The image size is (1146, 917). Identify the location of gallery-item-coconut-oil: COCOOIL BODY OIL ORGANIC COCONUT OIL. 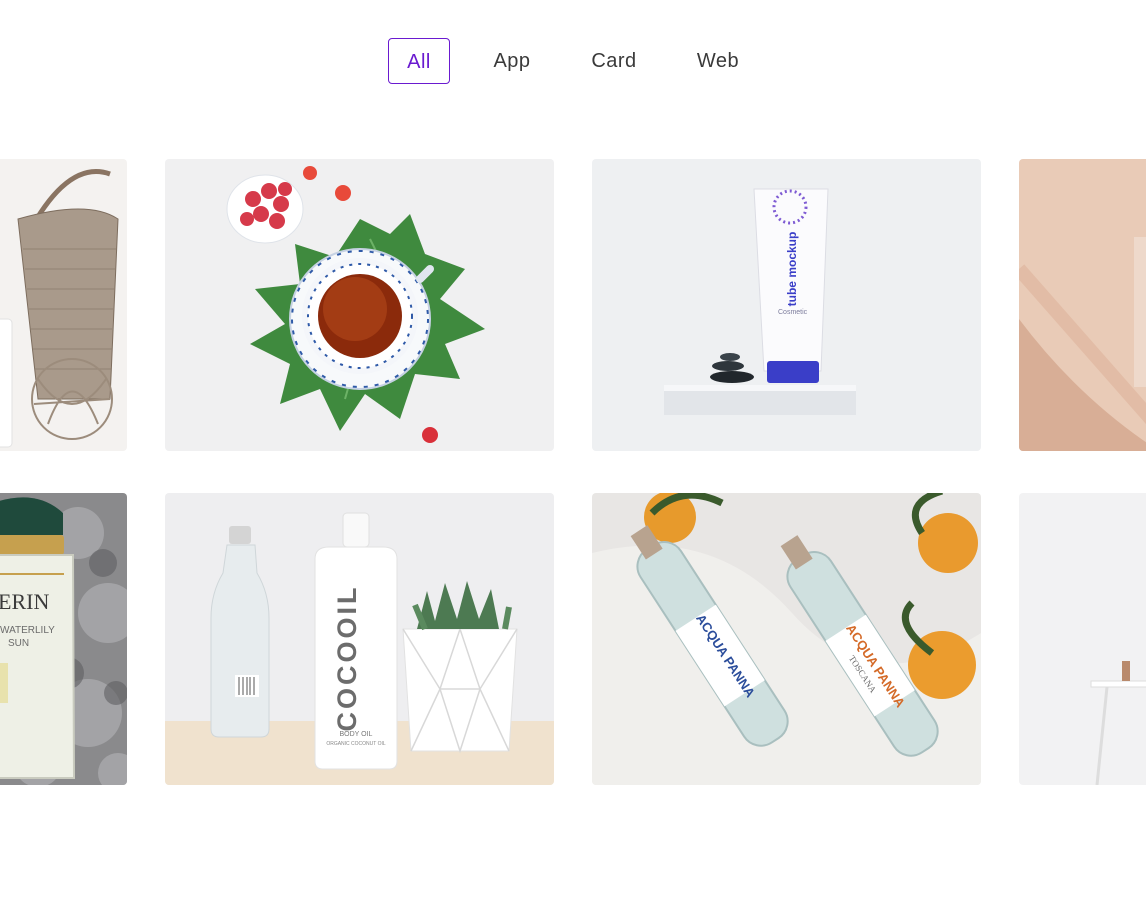
(359, 639).